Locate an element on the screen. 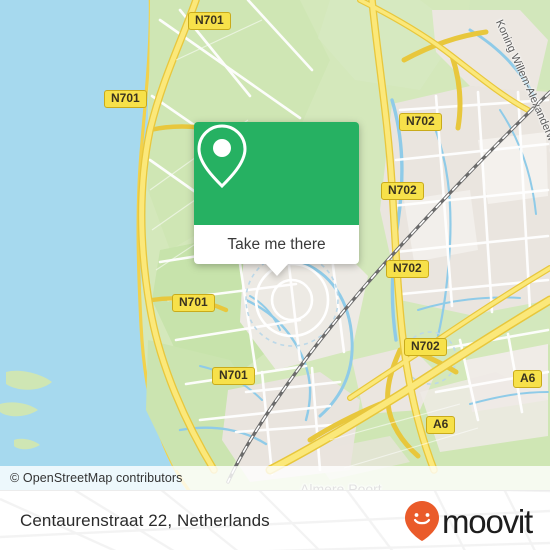  take-me-there-label: Take me there is located at coordinates (276, 244).